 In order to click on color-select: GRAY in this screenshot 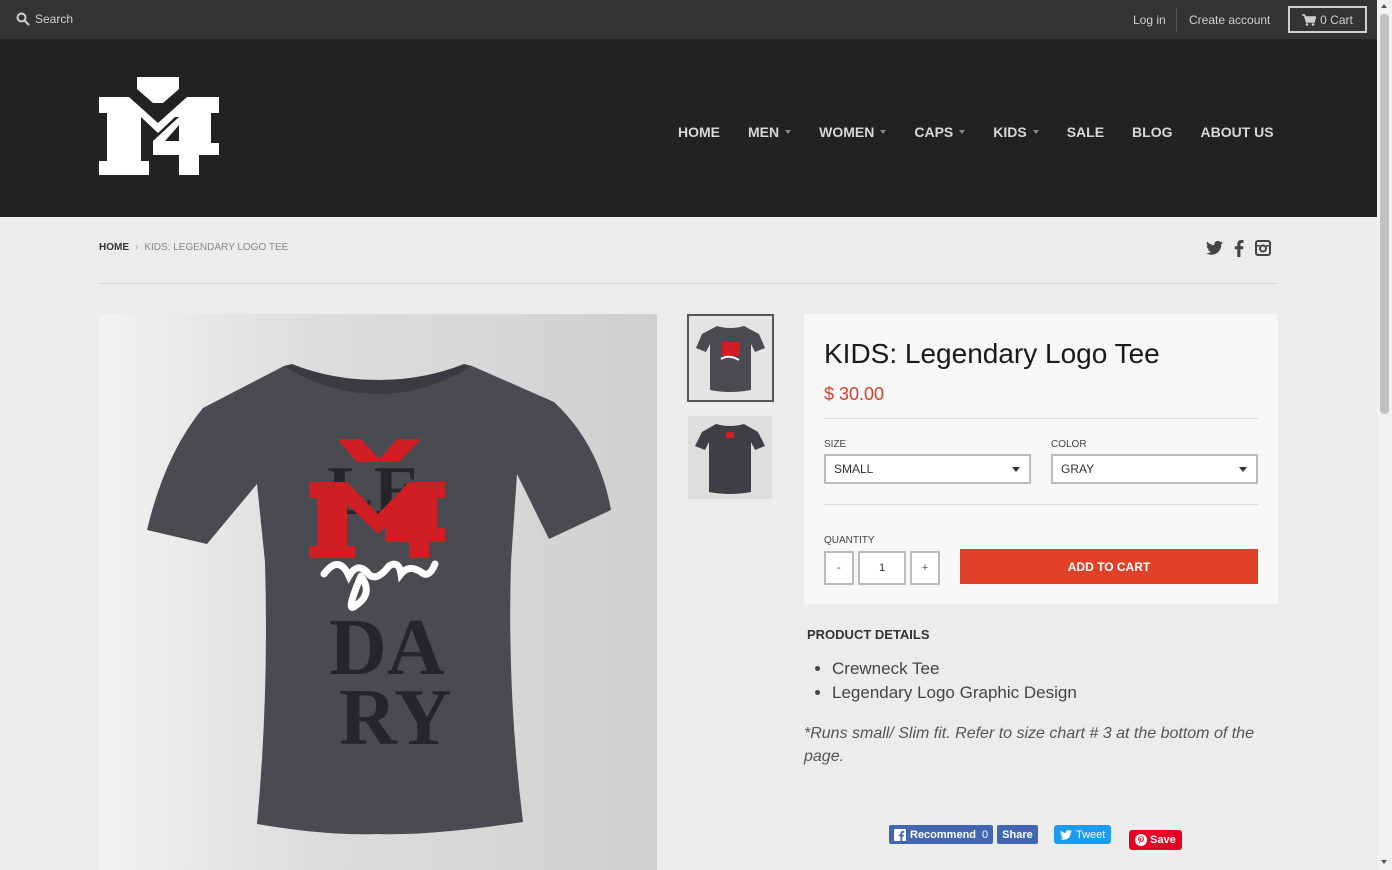, I will do `click(1154, 469)`.